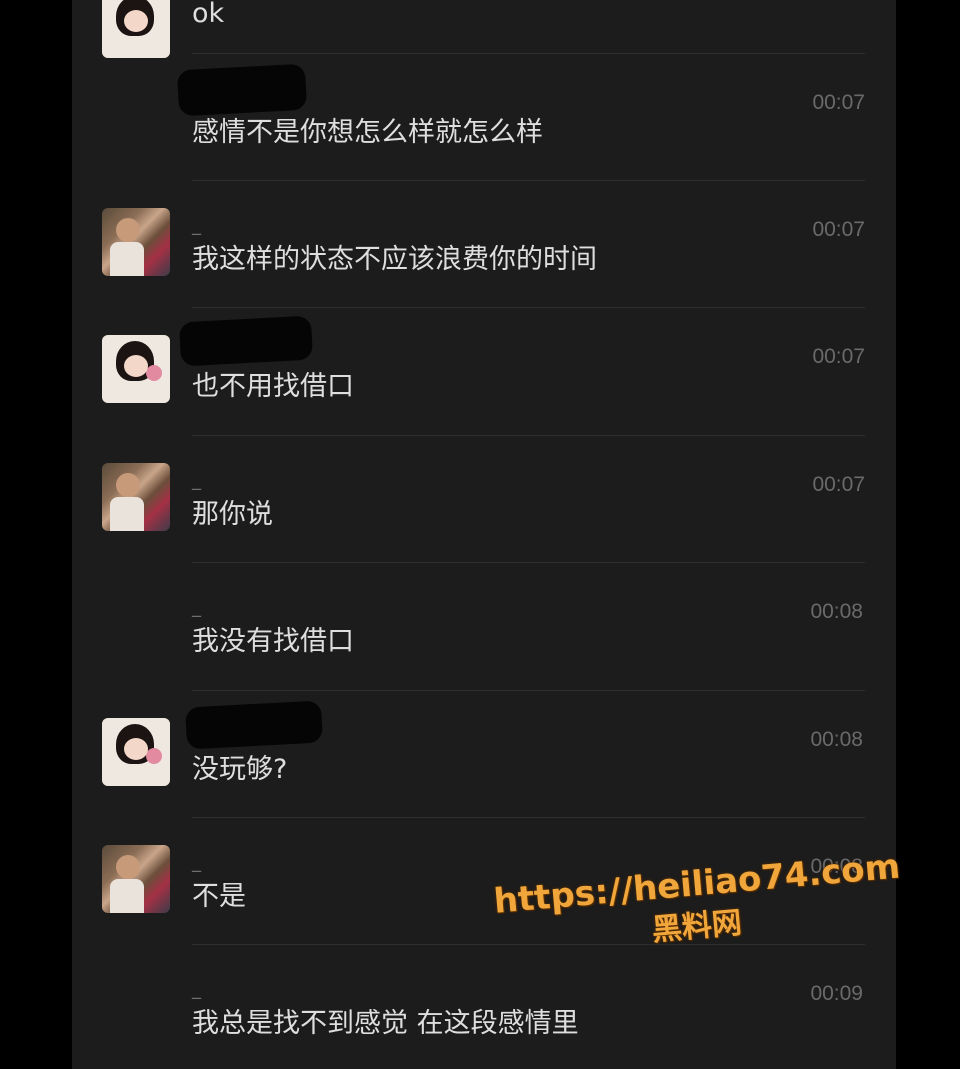  What do you see at coordinates (484, 29) in the screenshot?
I see `message-item: ok` at bounding box center [484, 29].